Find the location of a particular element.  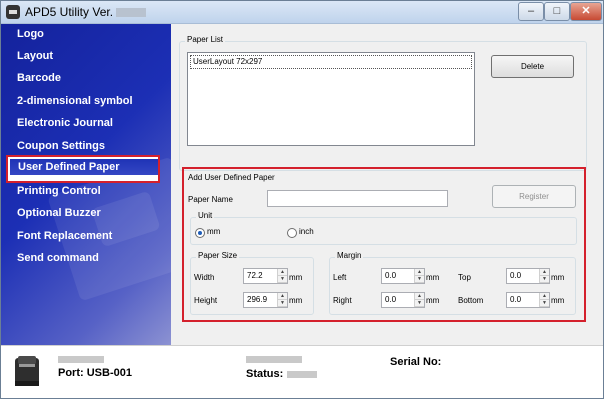

printer-model-redacted is located at coordinates (81, 359).